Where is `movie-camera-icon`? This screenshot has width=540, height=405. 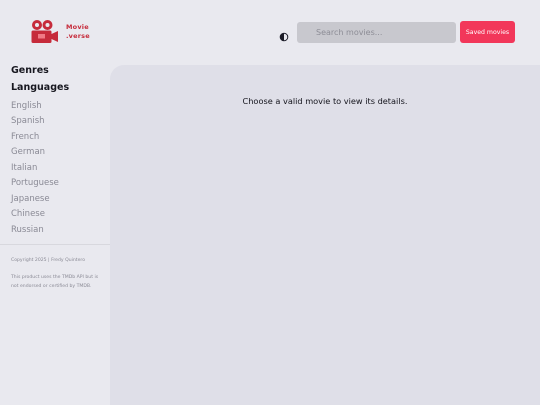 movie-camera-icon is located at coordinates (44, 31).